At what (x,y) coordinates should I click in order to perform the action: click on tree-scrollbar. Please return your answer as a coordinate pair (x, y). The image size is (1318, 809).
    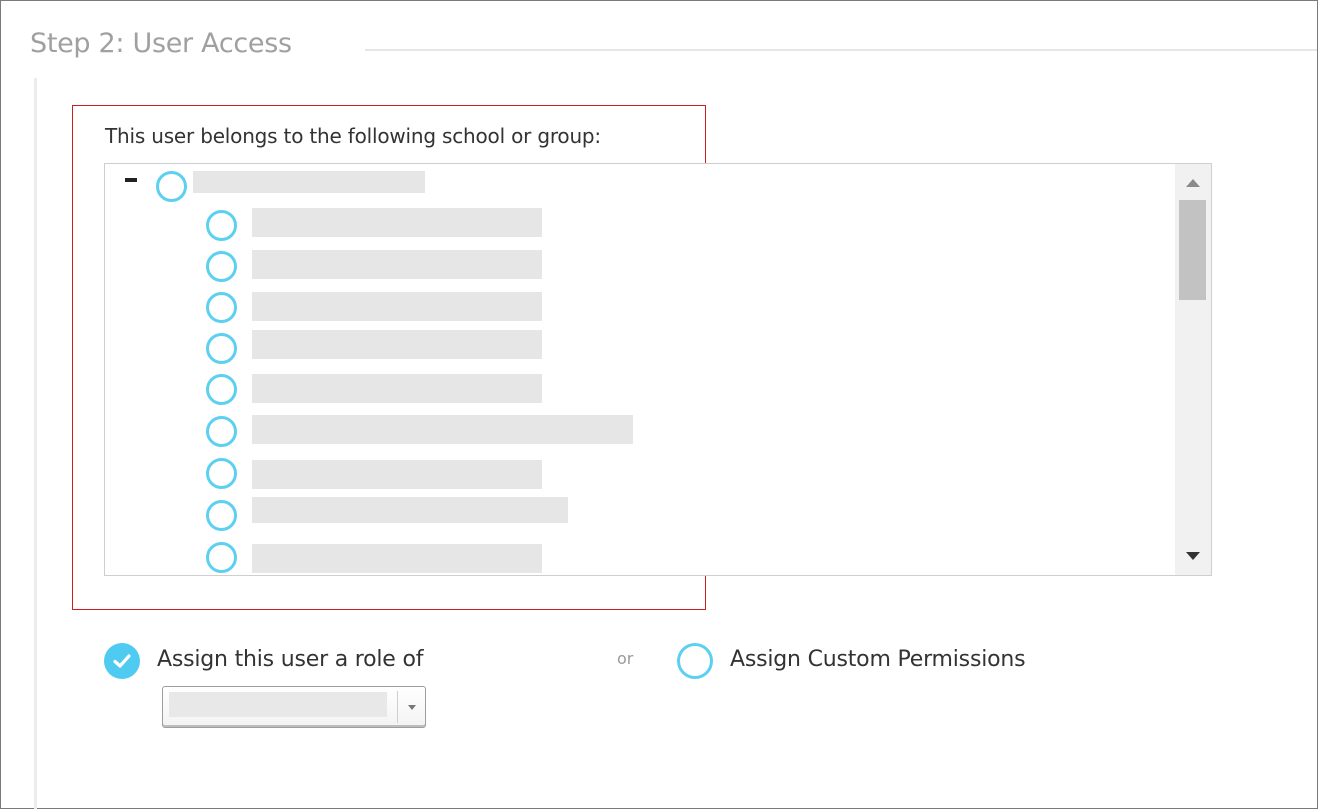
    Looking at the image, I should click on (1193, 369).